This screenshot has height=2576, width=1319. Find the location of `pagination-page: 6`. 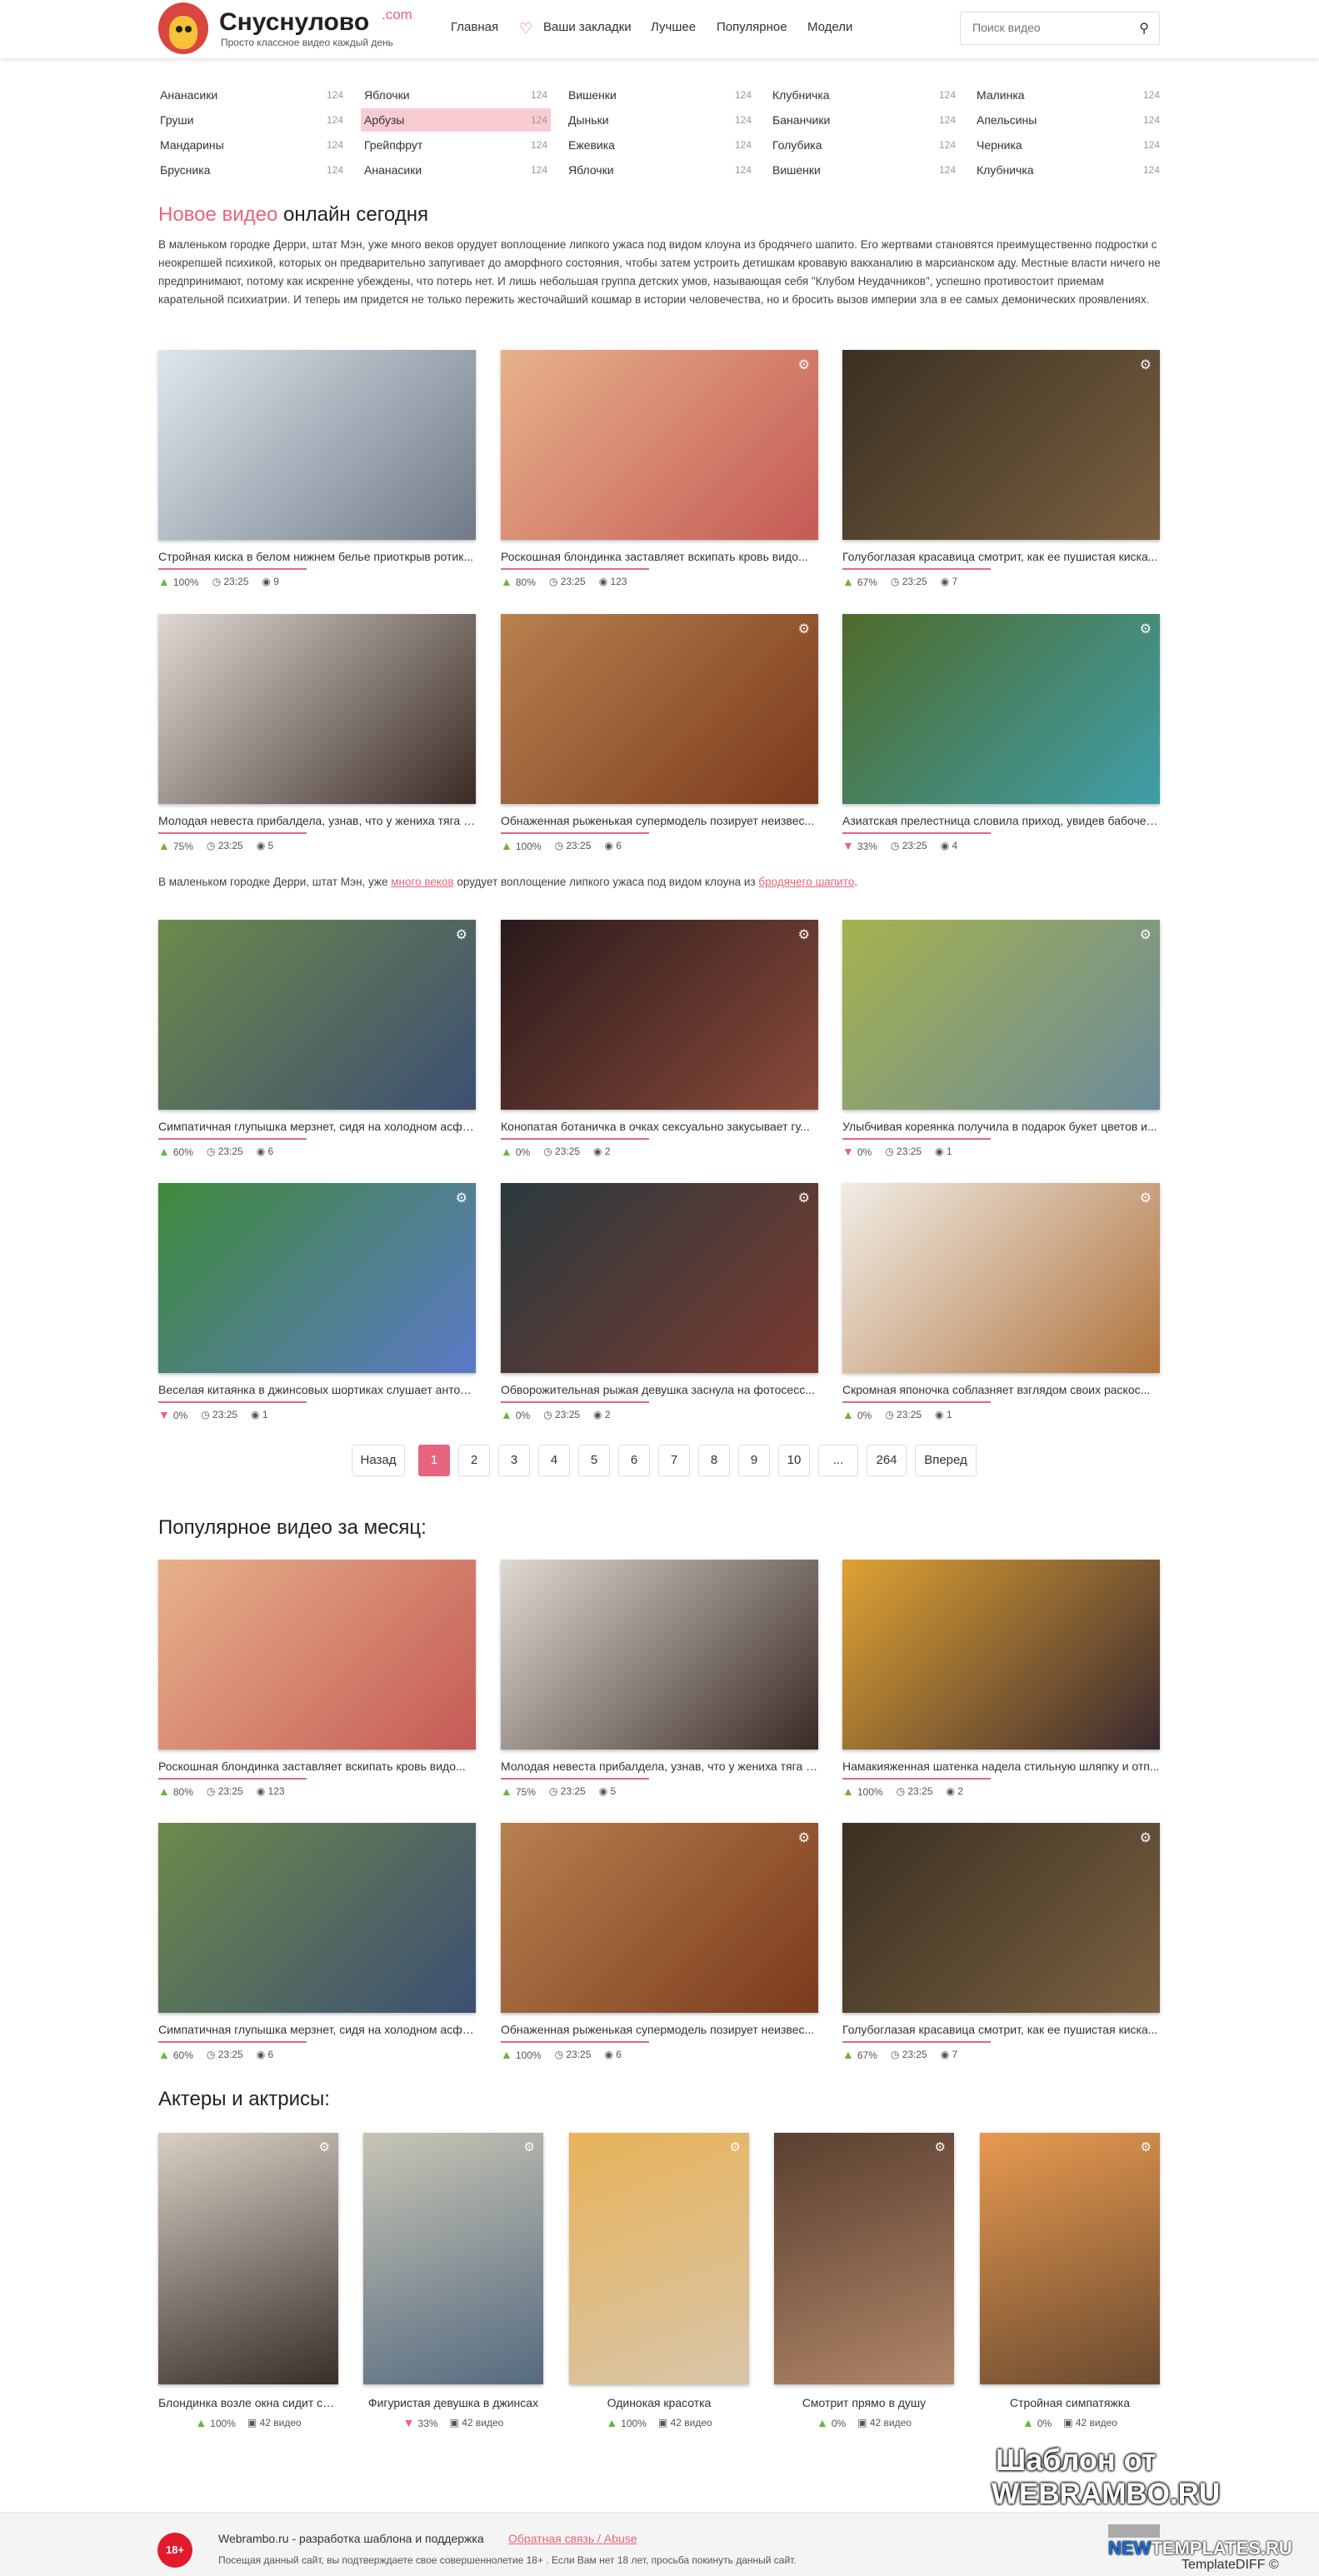

pagination-page: 6 is located at coordinates (634, 1460).